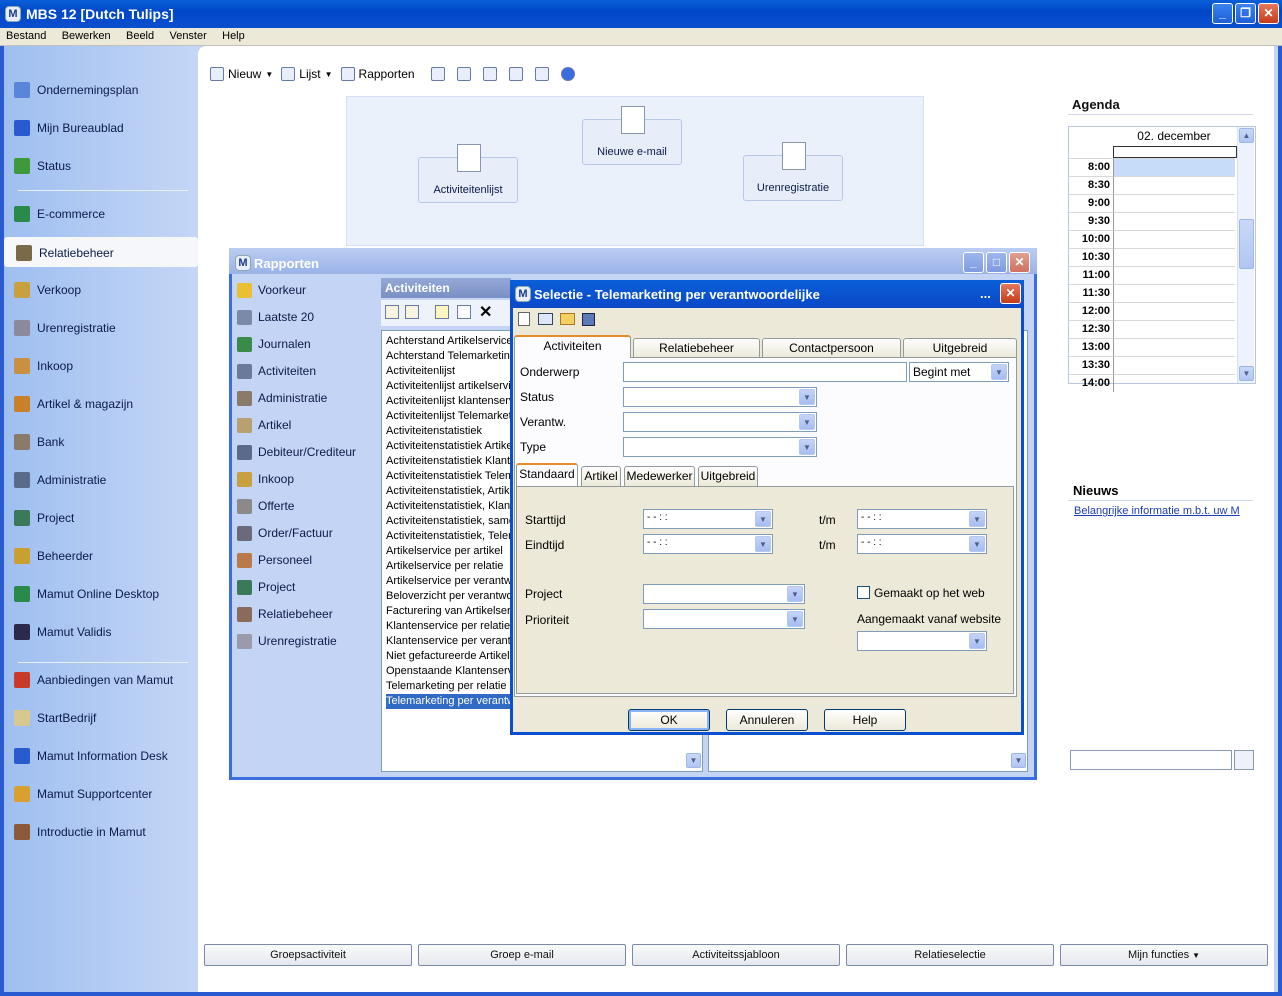 The image size is (1282, 996). I want to click on tab-contactpersoon: Contactpersoon, so click(831, 348).